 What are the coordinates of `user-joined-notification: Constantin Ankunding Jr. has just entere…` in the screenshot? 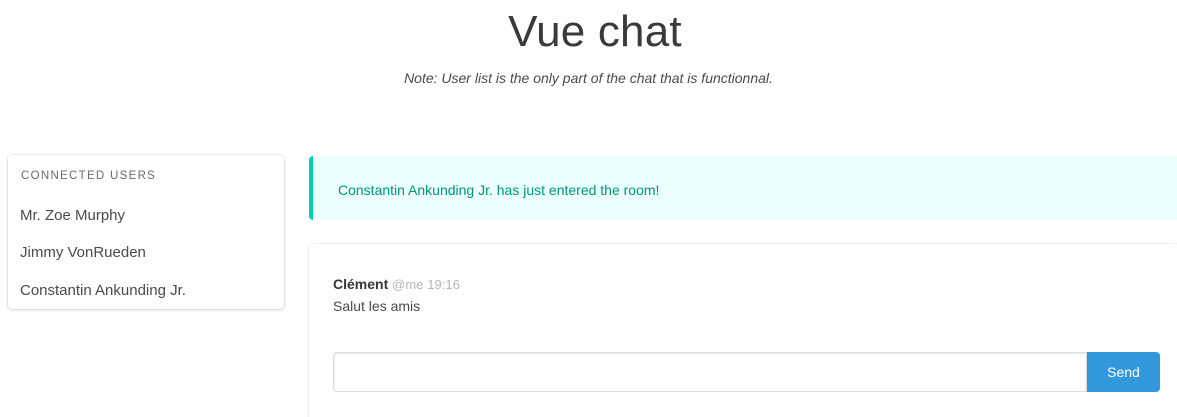 It's located at (743, 188).